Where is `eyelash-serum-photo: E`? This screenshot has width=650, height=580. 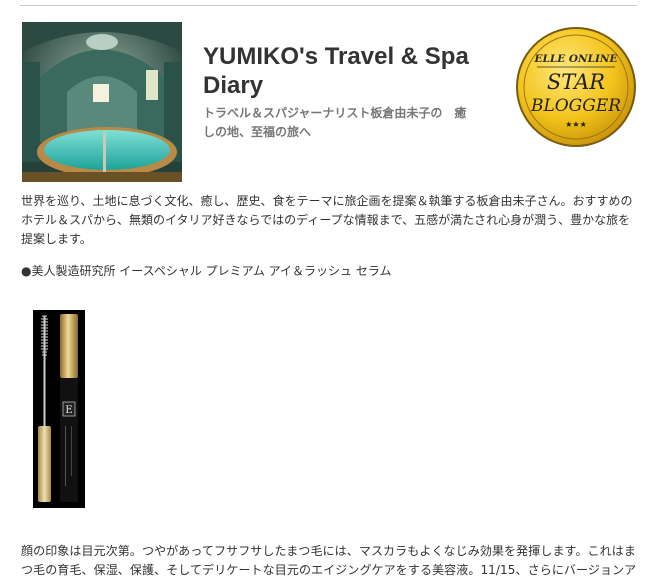 eyelash-serum-photo: E is located at coordinates (59, 409).